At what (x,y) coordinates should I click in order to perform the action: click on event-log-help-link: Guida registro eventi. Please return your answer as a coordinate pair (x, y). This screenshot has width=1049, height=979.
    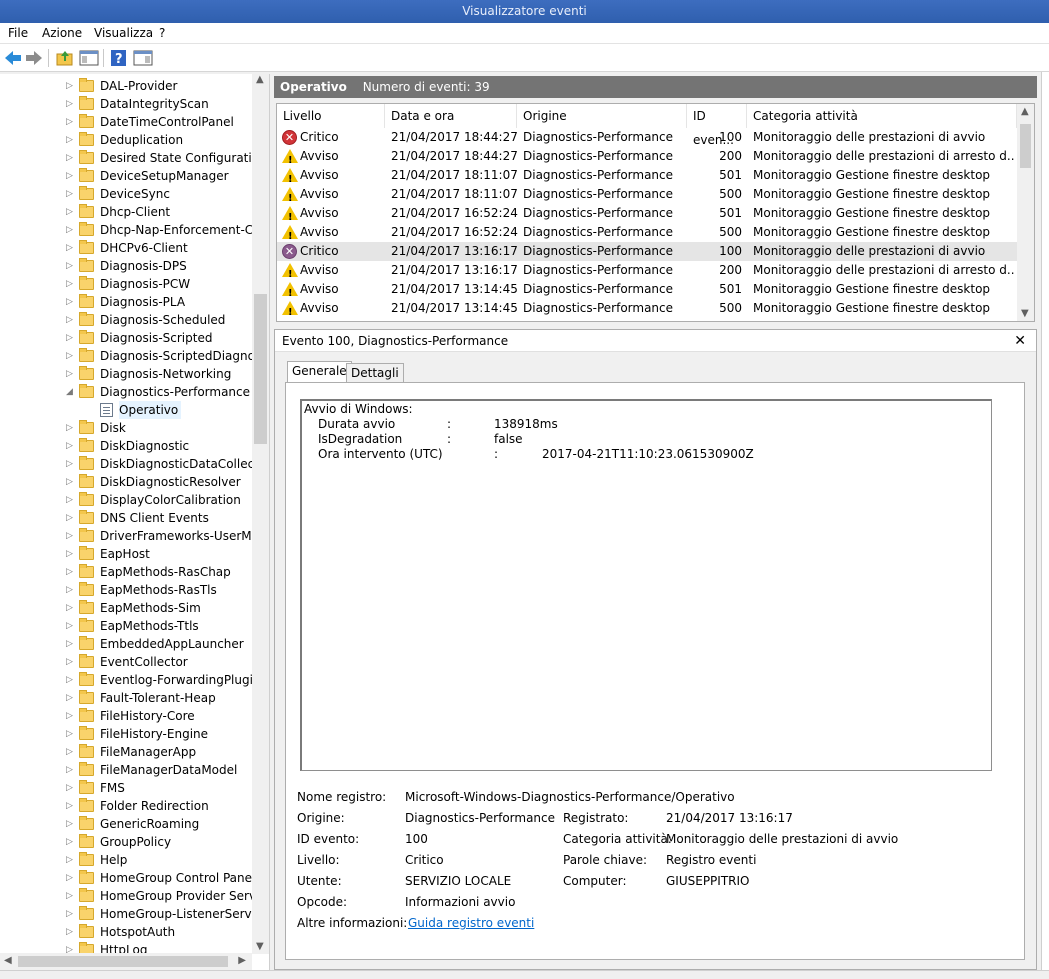
    Looking at the image, I should click on (471, 923).